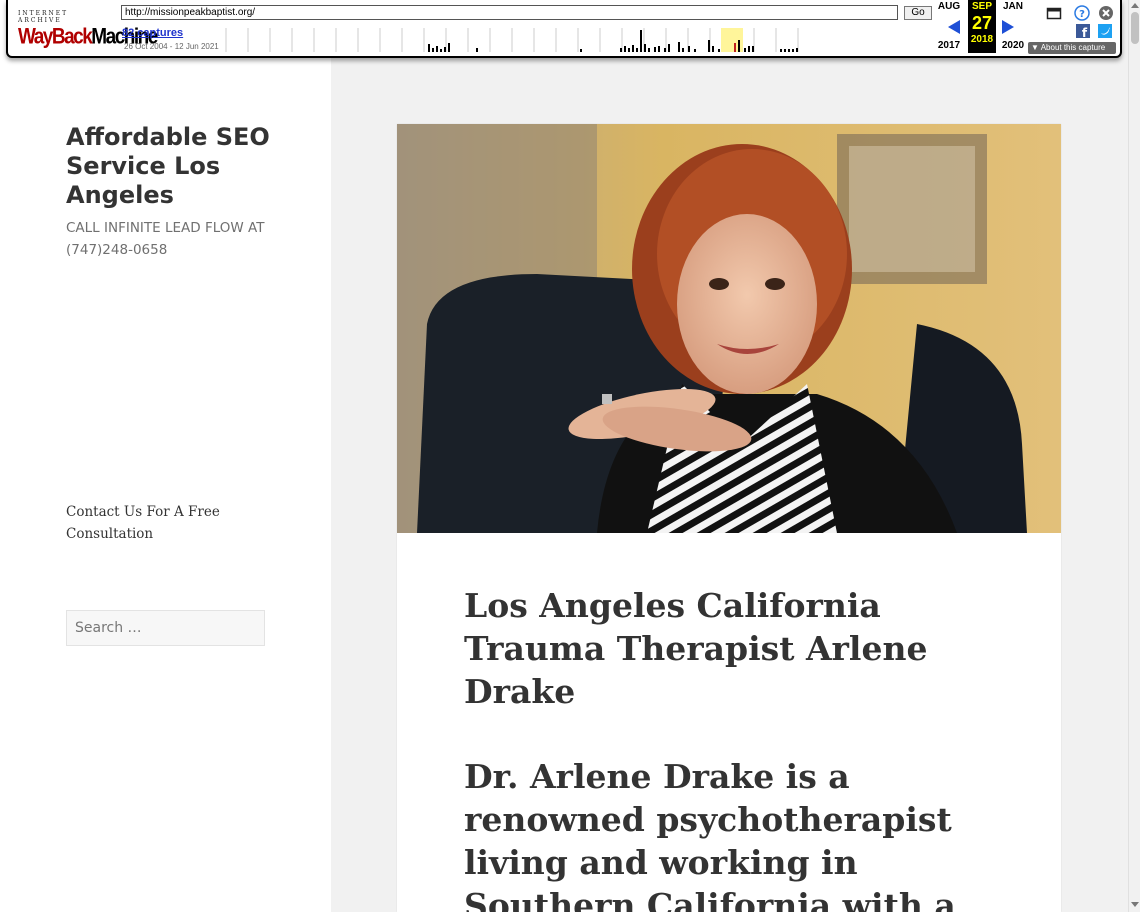  Describe the element at coordinates (43, 17) in the screenshot. I see `logo-internet-archive: INTERNET ARCHIVE` at that location.